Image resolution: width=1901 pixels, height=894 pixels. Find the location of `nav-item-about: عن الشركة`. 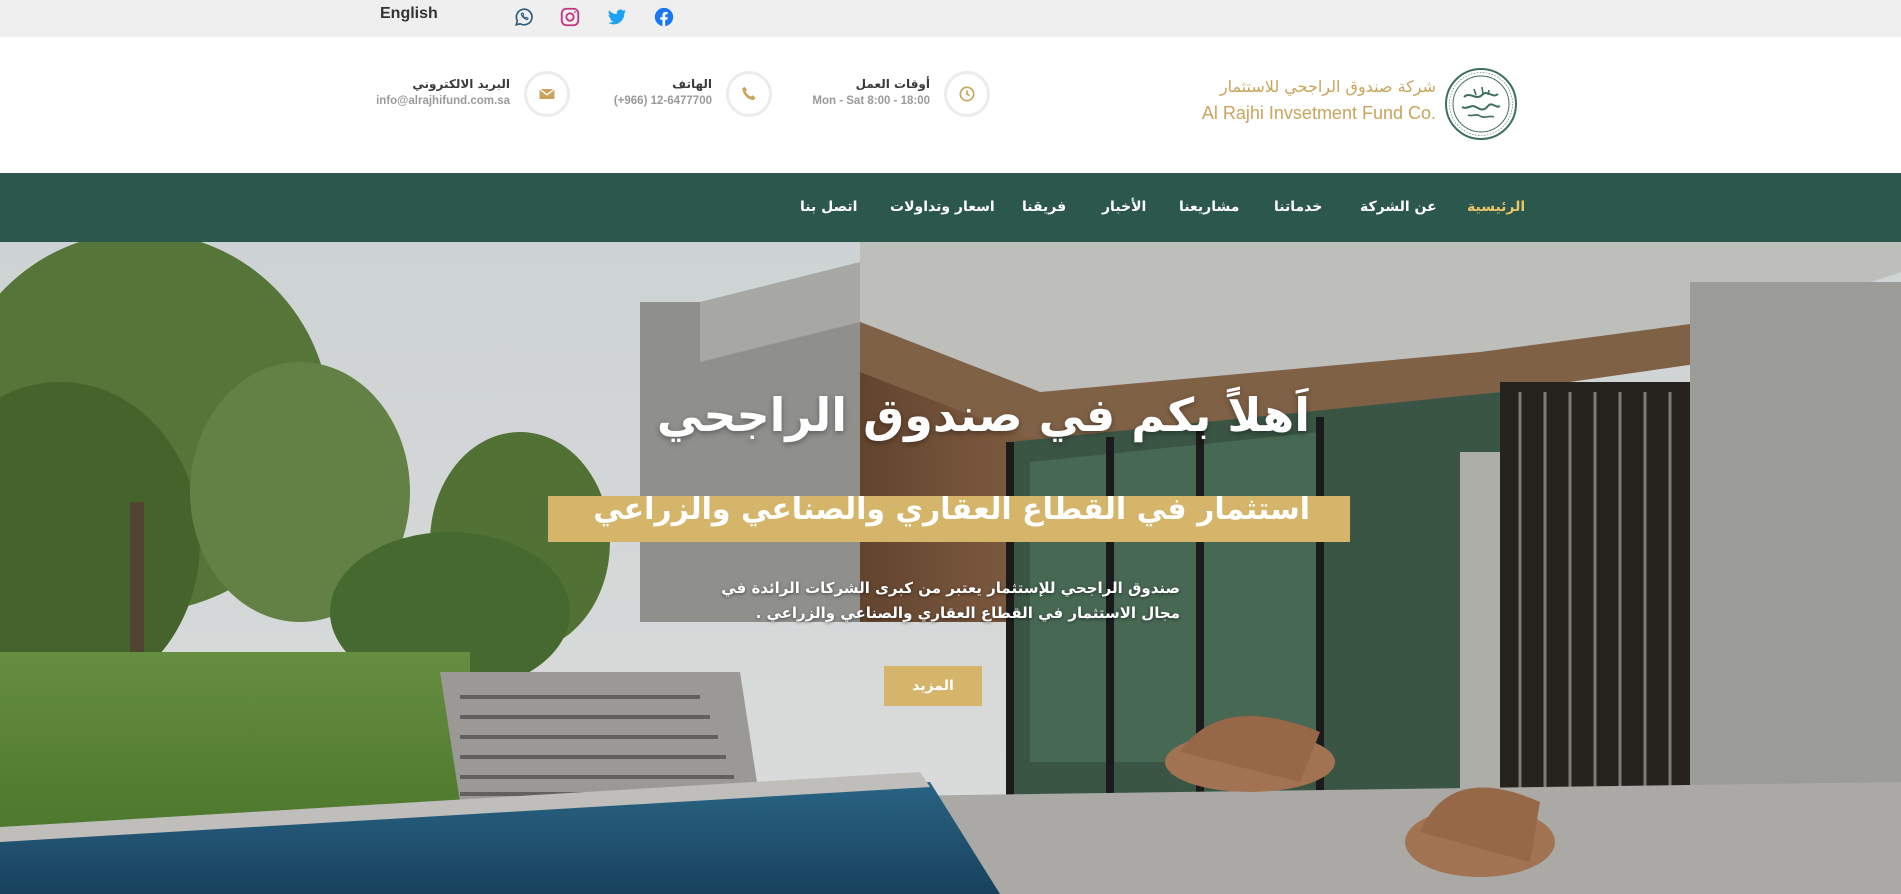

nav-item-about: عن الشركة is located at coordinates (1398, 207).